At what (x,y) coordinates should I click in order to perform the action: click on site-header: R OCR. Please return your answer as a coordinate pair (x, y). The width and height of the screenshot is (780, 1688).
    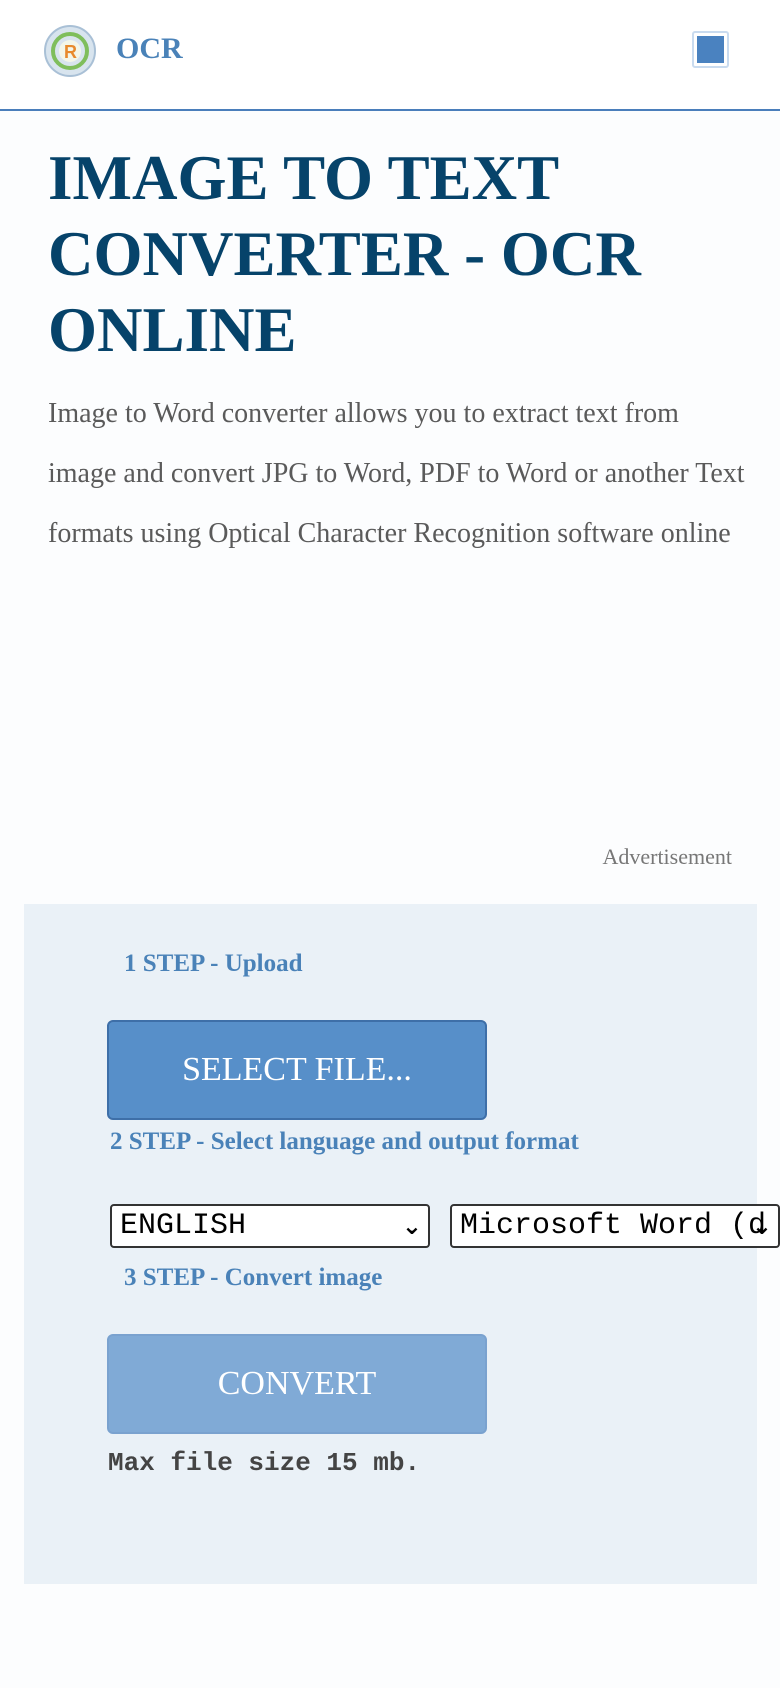
    Looking at the image, I should click on (390, 55).